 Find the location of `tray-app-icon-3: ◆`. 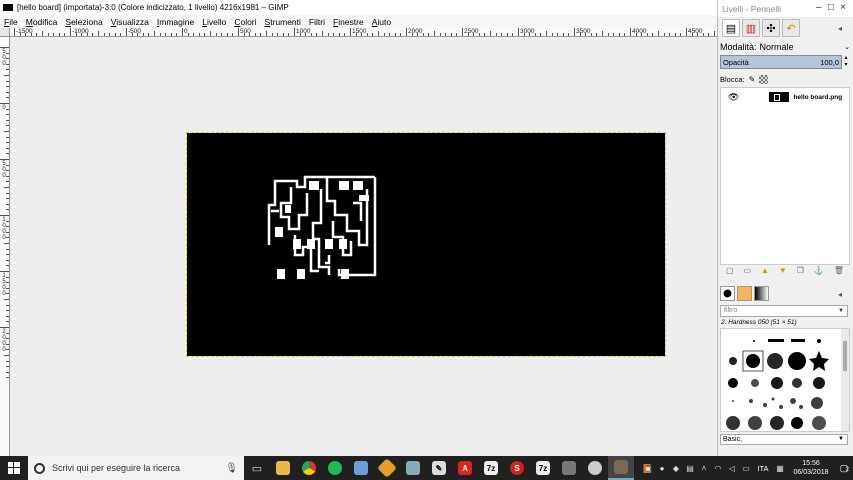

tray-app-icon-3: ◆ is located at coordinates (676, 468).